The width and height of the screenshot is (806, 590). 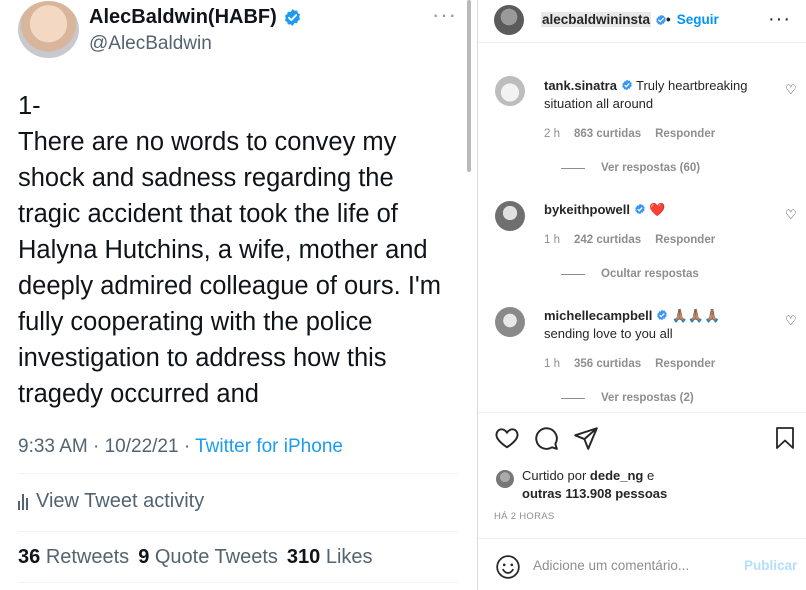 What do you see at coordinates (607, 240) in the screenshot?
I see `comment-likes: 242 curtidas` at bounding box center [607, 240].